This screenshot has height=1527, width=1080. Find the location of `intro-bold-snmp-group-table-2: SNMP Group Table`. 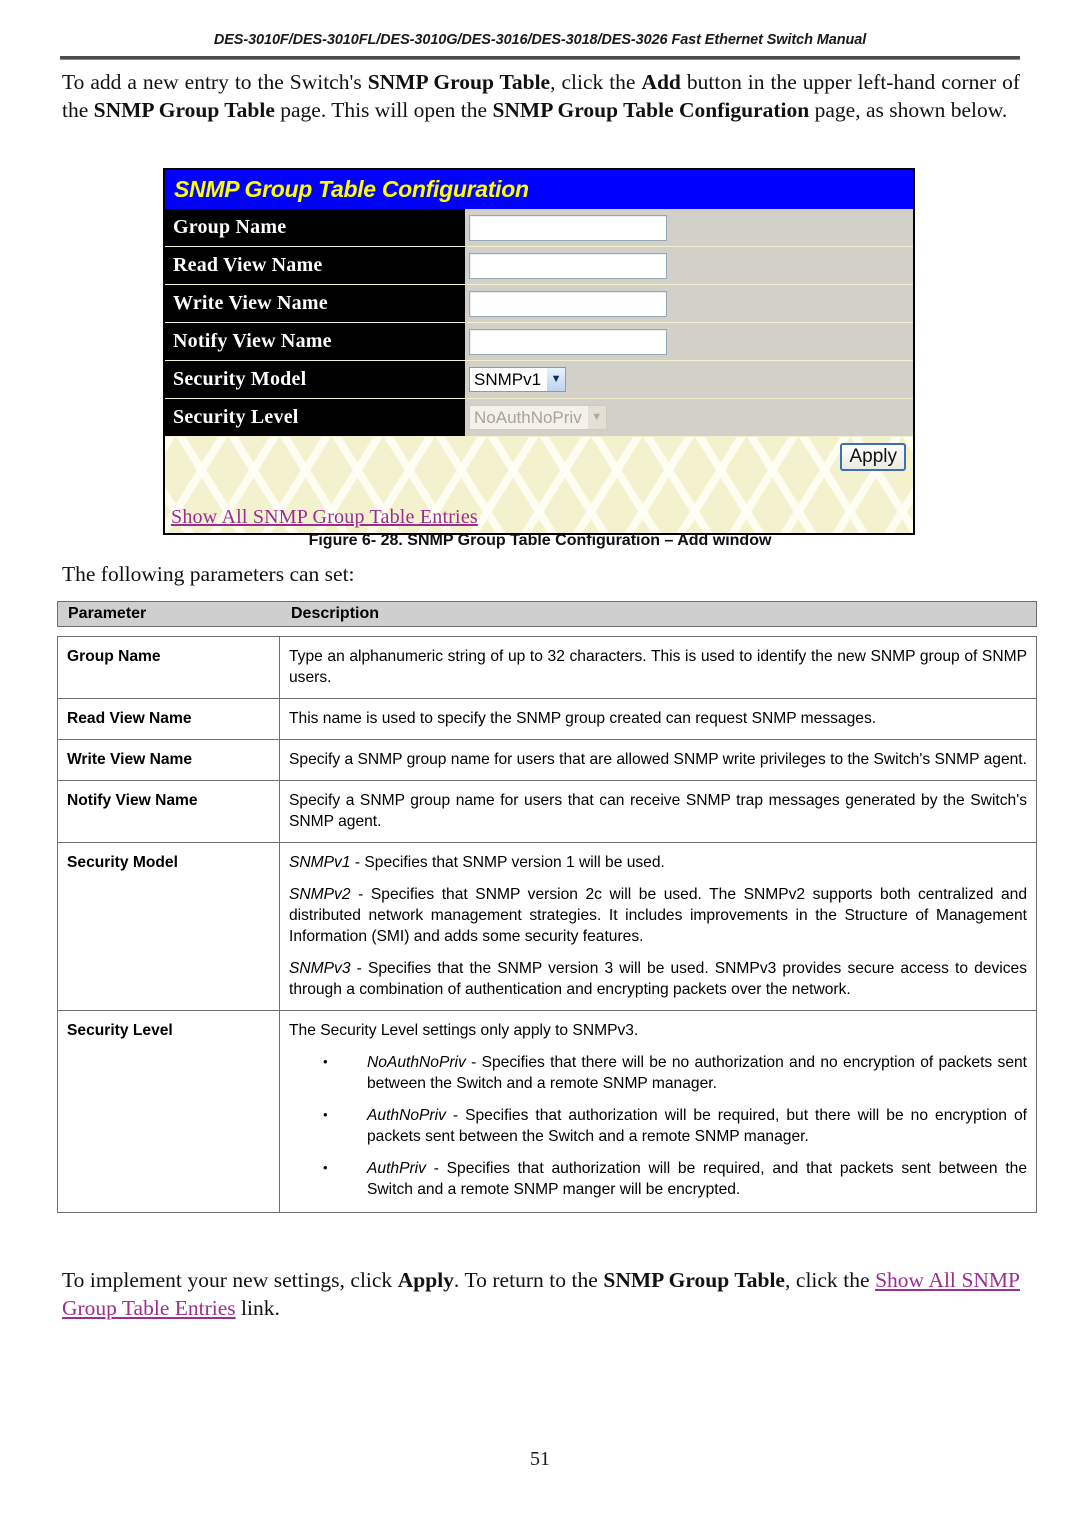

intro-bold-snmp-group-table-2: SNMP Group Table is located at coordinates (184, 110).